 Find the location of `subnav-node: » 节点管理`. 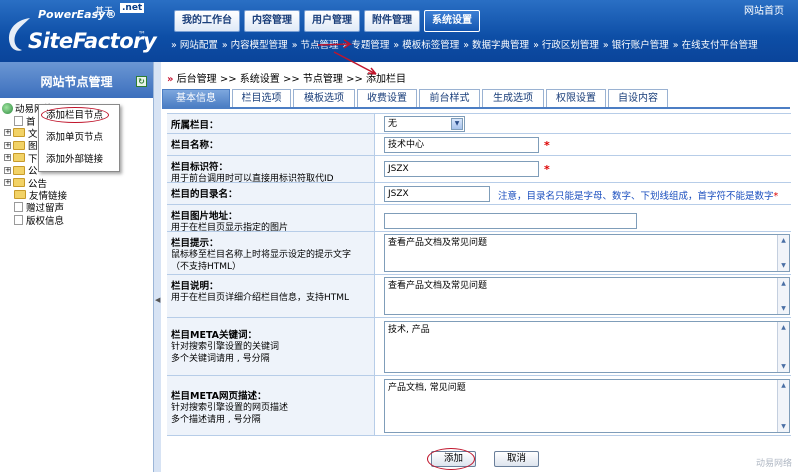

subnav-node: » 节点管理 is located at coordinates (317, 44).